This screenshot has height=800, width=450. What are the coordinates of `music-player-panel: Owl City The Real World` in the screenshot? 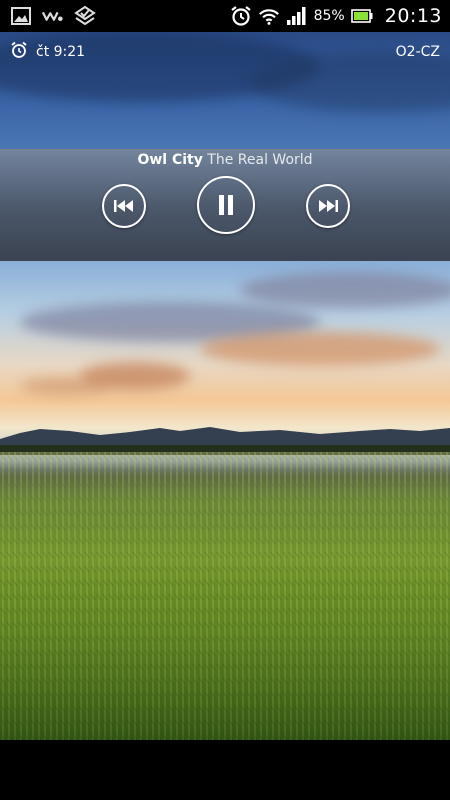 It's located at (225, 205).